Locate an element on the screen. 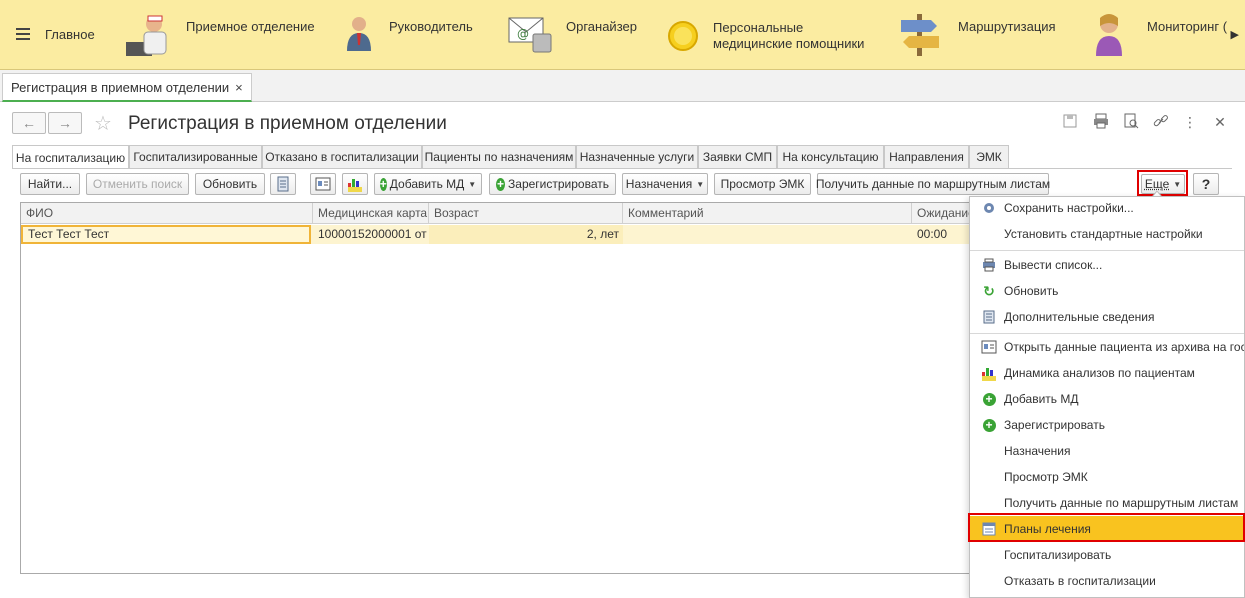 The width and height of the screenshot is (1245, 598). menu-item-appointments: Назначения is located at coordinates (1107, 451).